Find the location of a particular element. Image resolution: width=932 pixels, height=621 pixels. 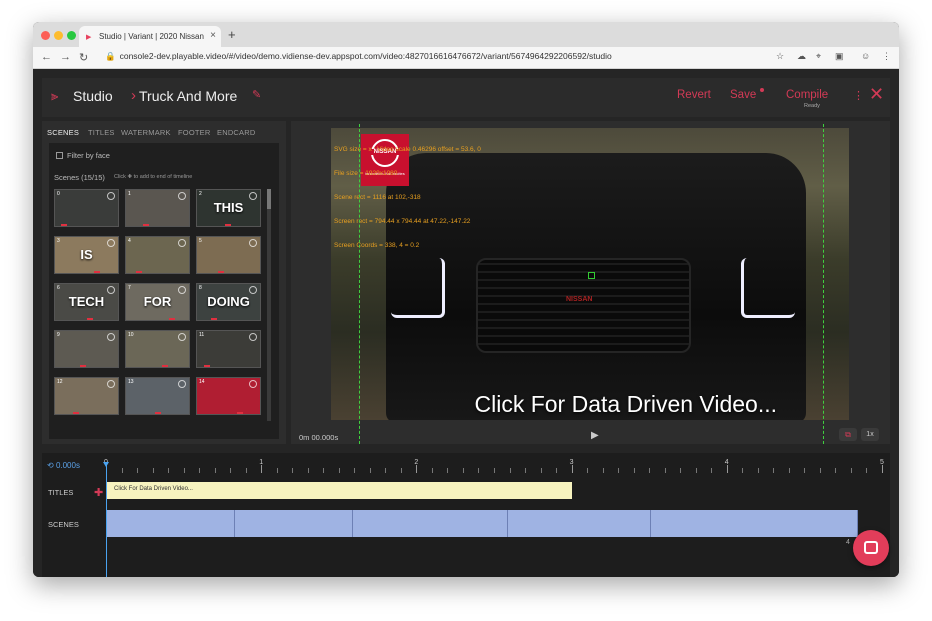

scene-thumbnail: 2 THIS is located at coordinates (228, 208).